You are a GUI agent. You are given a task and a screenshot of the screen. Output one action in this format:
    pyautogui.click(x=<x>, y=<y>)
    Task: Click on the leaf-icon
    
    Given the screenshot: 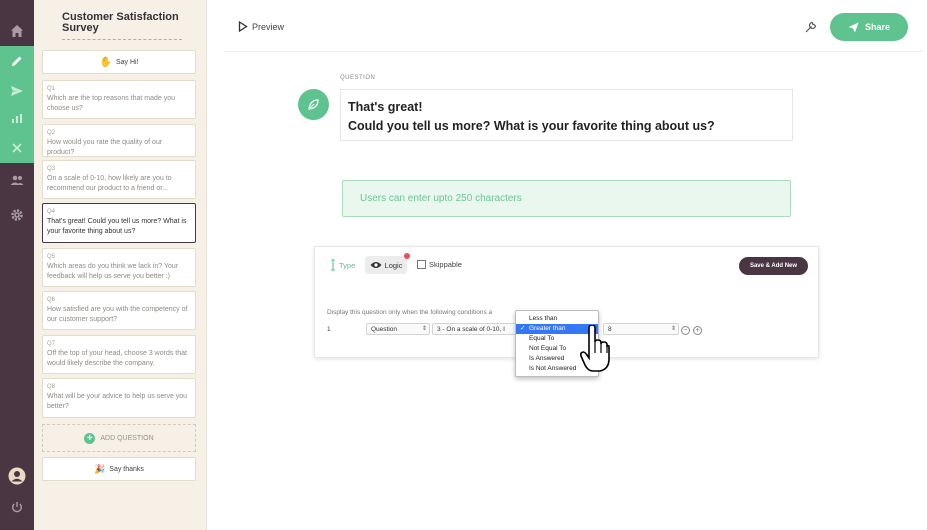 What is the action you would take?
    pyautogui.click(x=313, y=104)
    